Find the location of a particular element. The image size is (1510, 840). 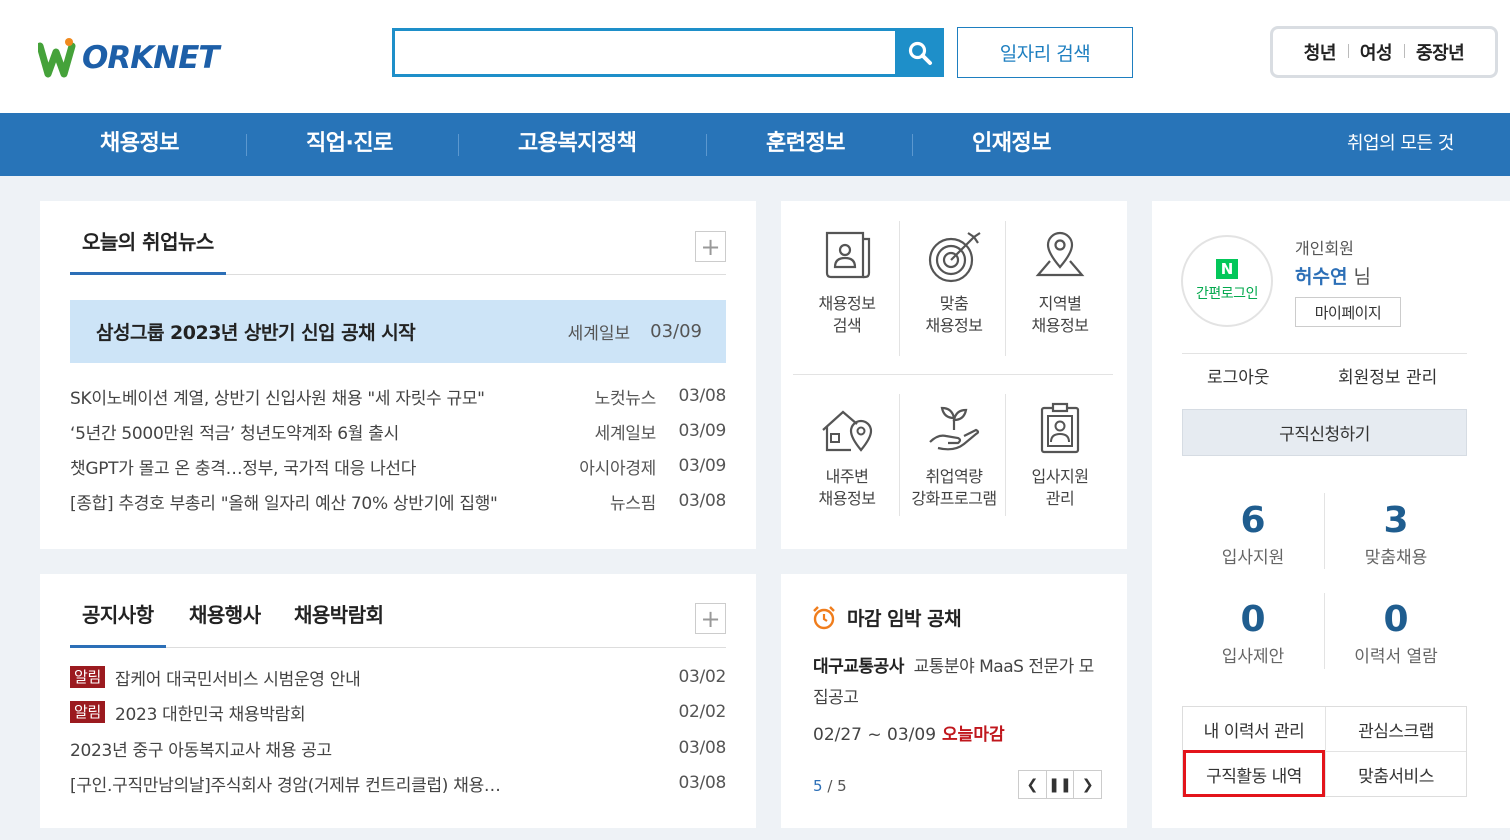

map-pin-icon is located at coordinates (1060, 254).